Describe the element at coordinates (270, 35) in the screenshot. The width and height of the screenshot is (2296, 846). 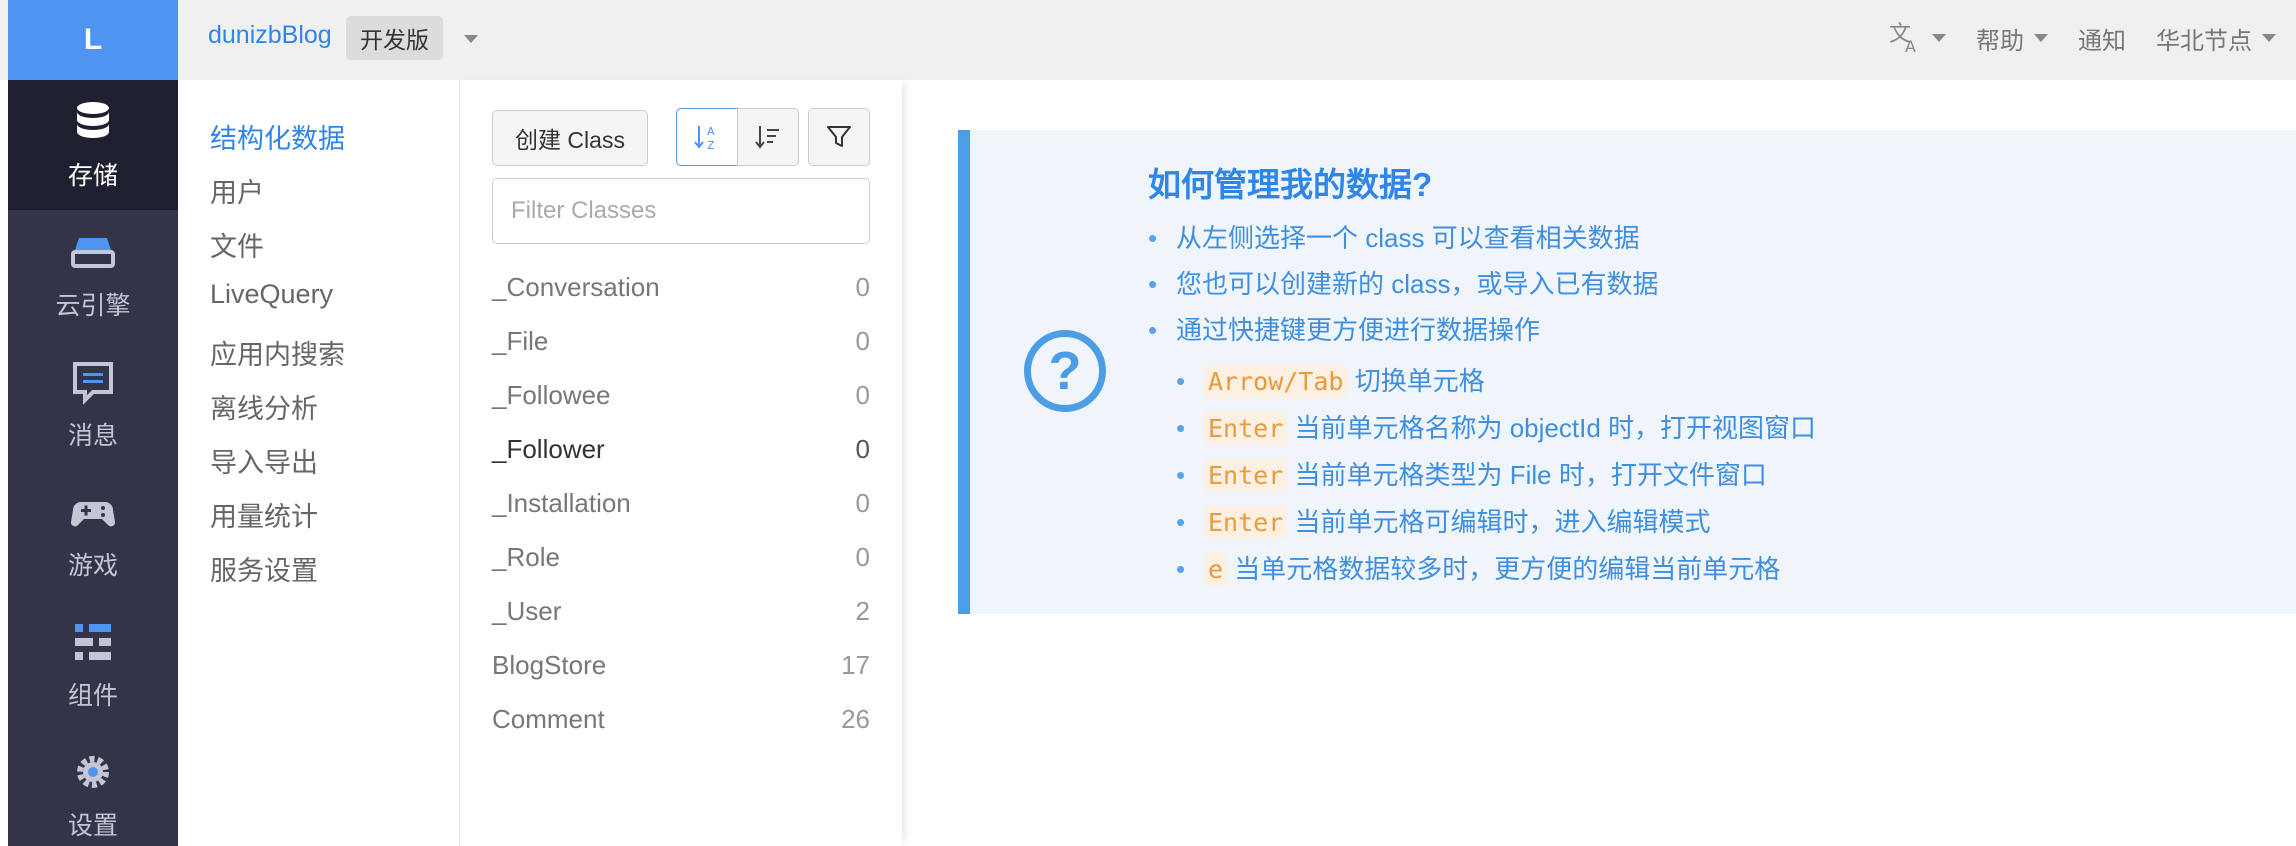
I see `app-name-link: dunizbBlog` at that location.